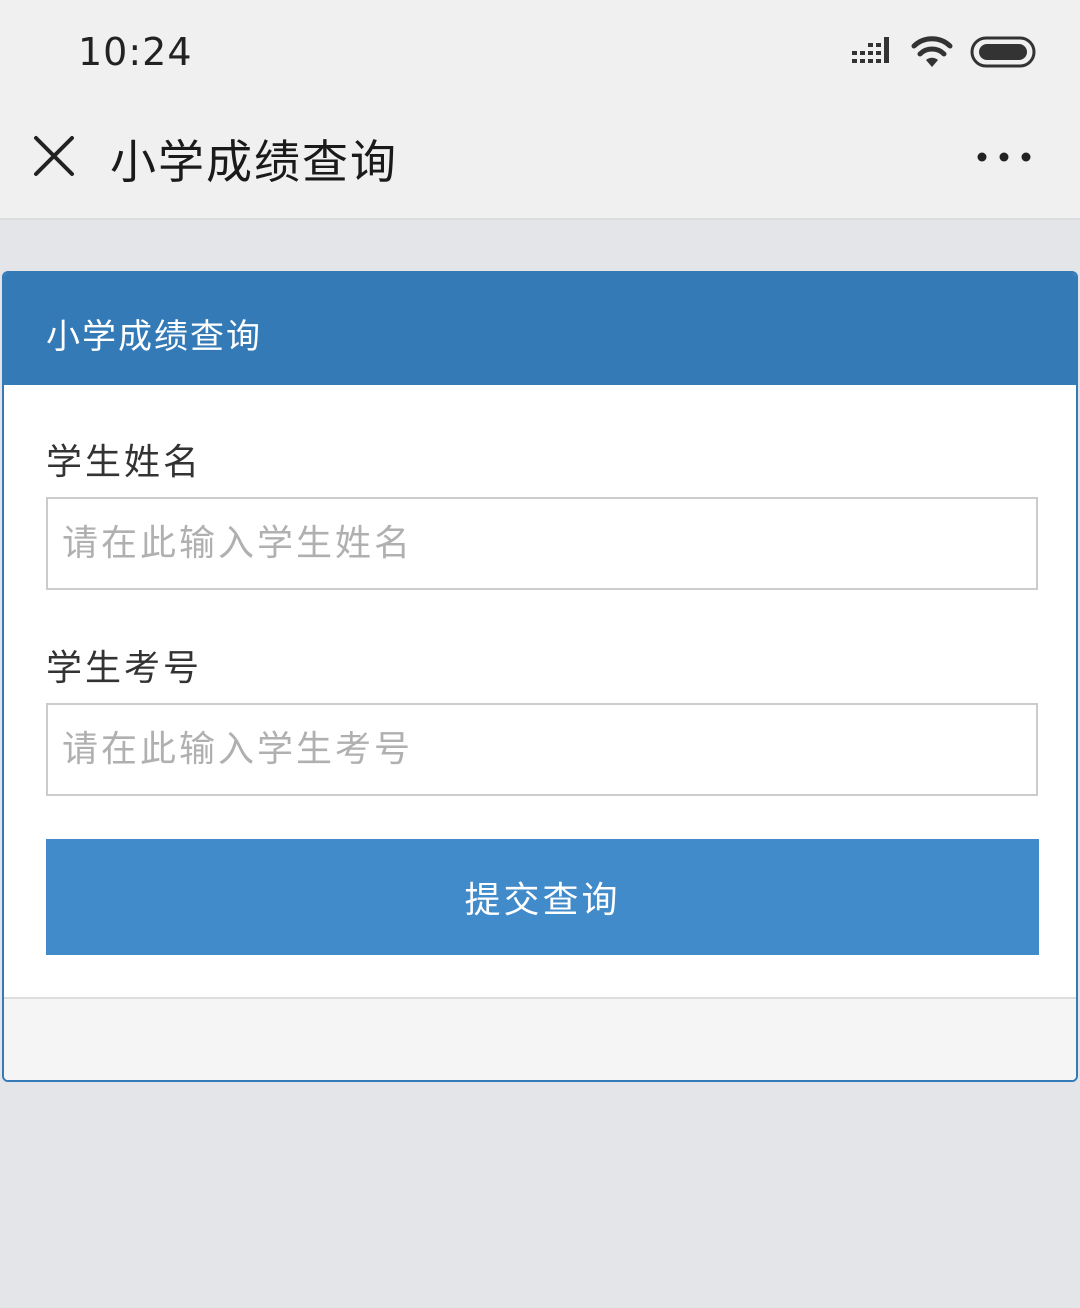 Image resolution: width=1080 pixels, height=1308 pixels. I want to click on submit-query-button: 提交查询, so click(542, 897).